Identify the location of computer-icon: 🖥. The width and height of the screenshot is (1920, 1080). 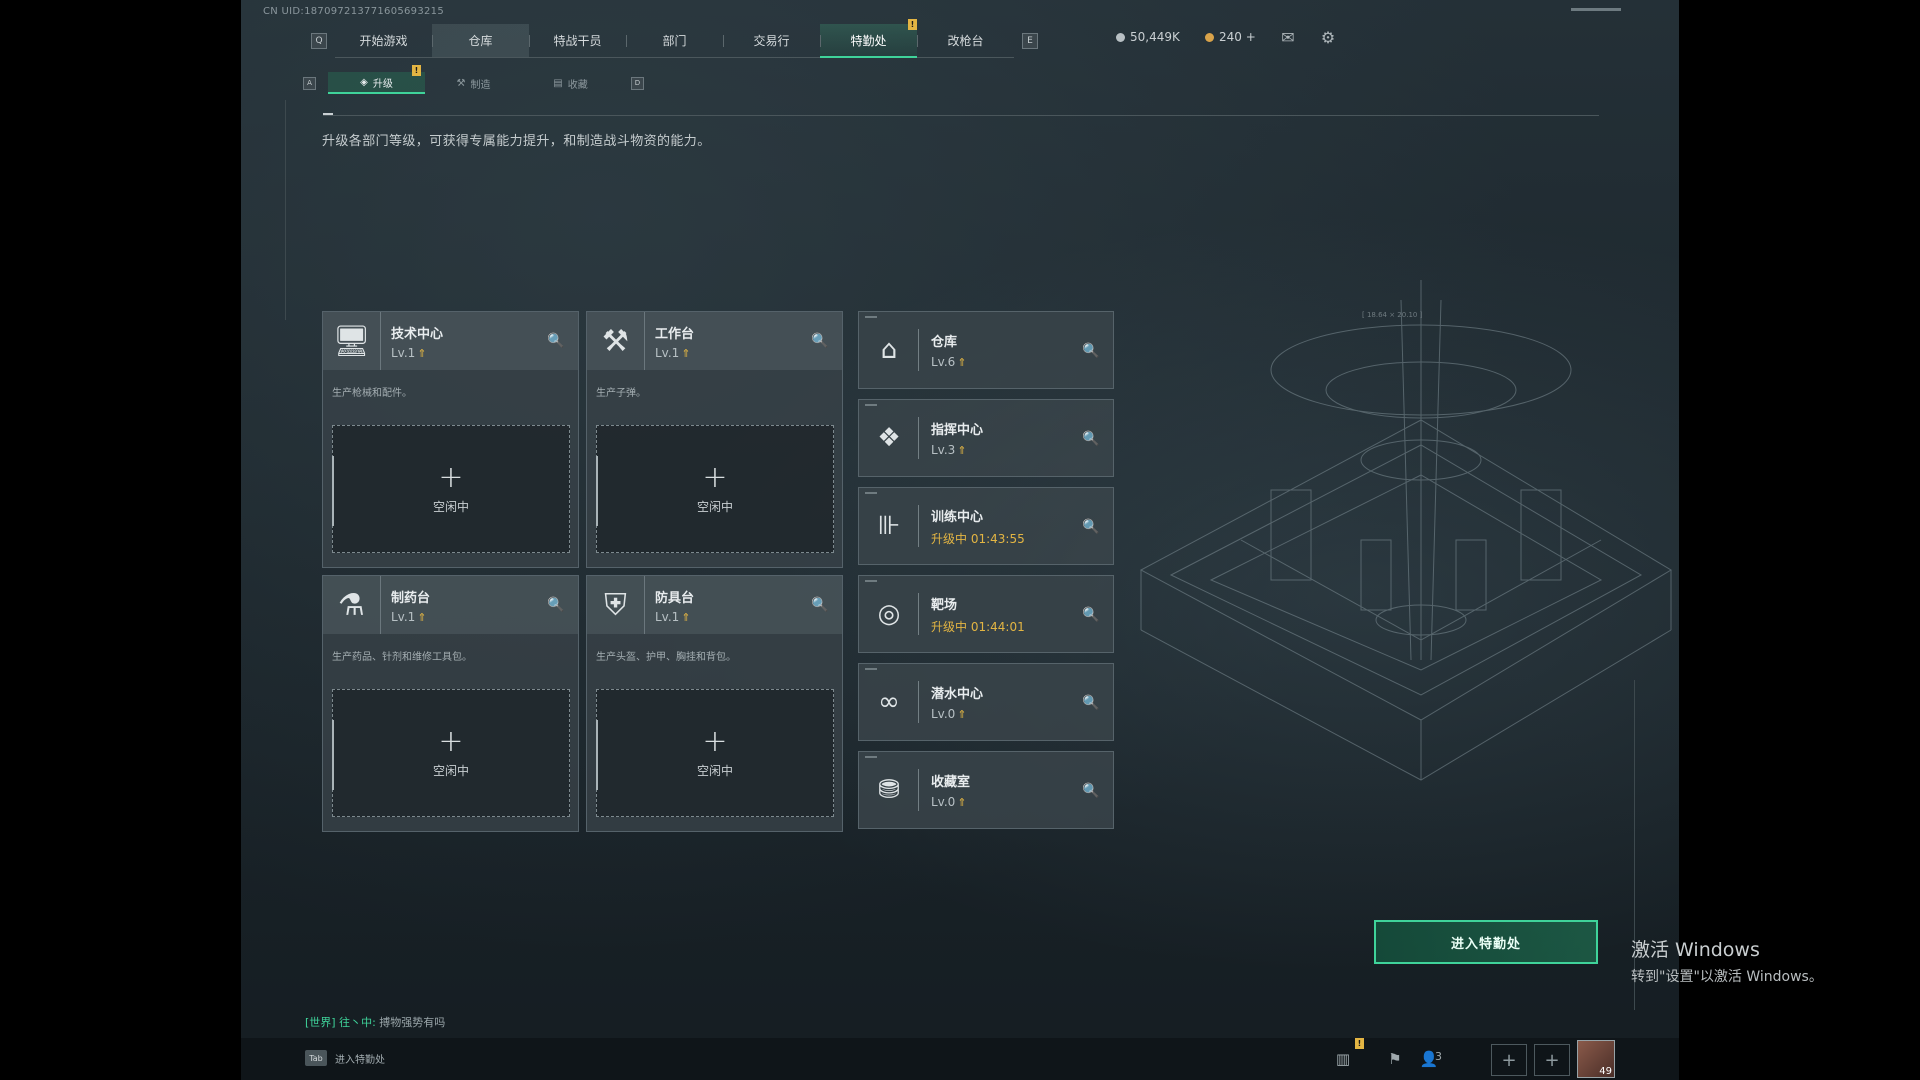
(352, 341).